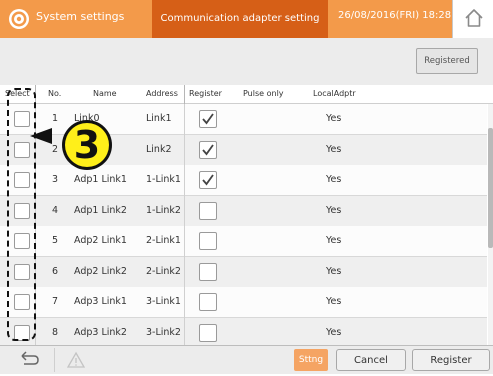  What do you see at coordinates (55, 93) in the screenshot?
I see `column-header-no: No.` at bounding box center [55, 93].